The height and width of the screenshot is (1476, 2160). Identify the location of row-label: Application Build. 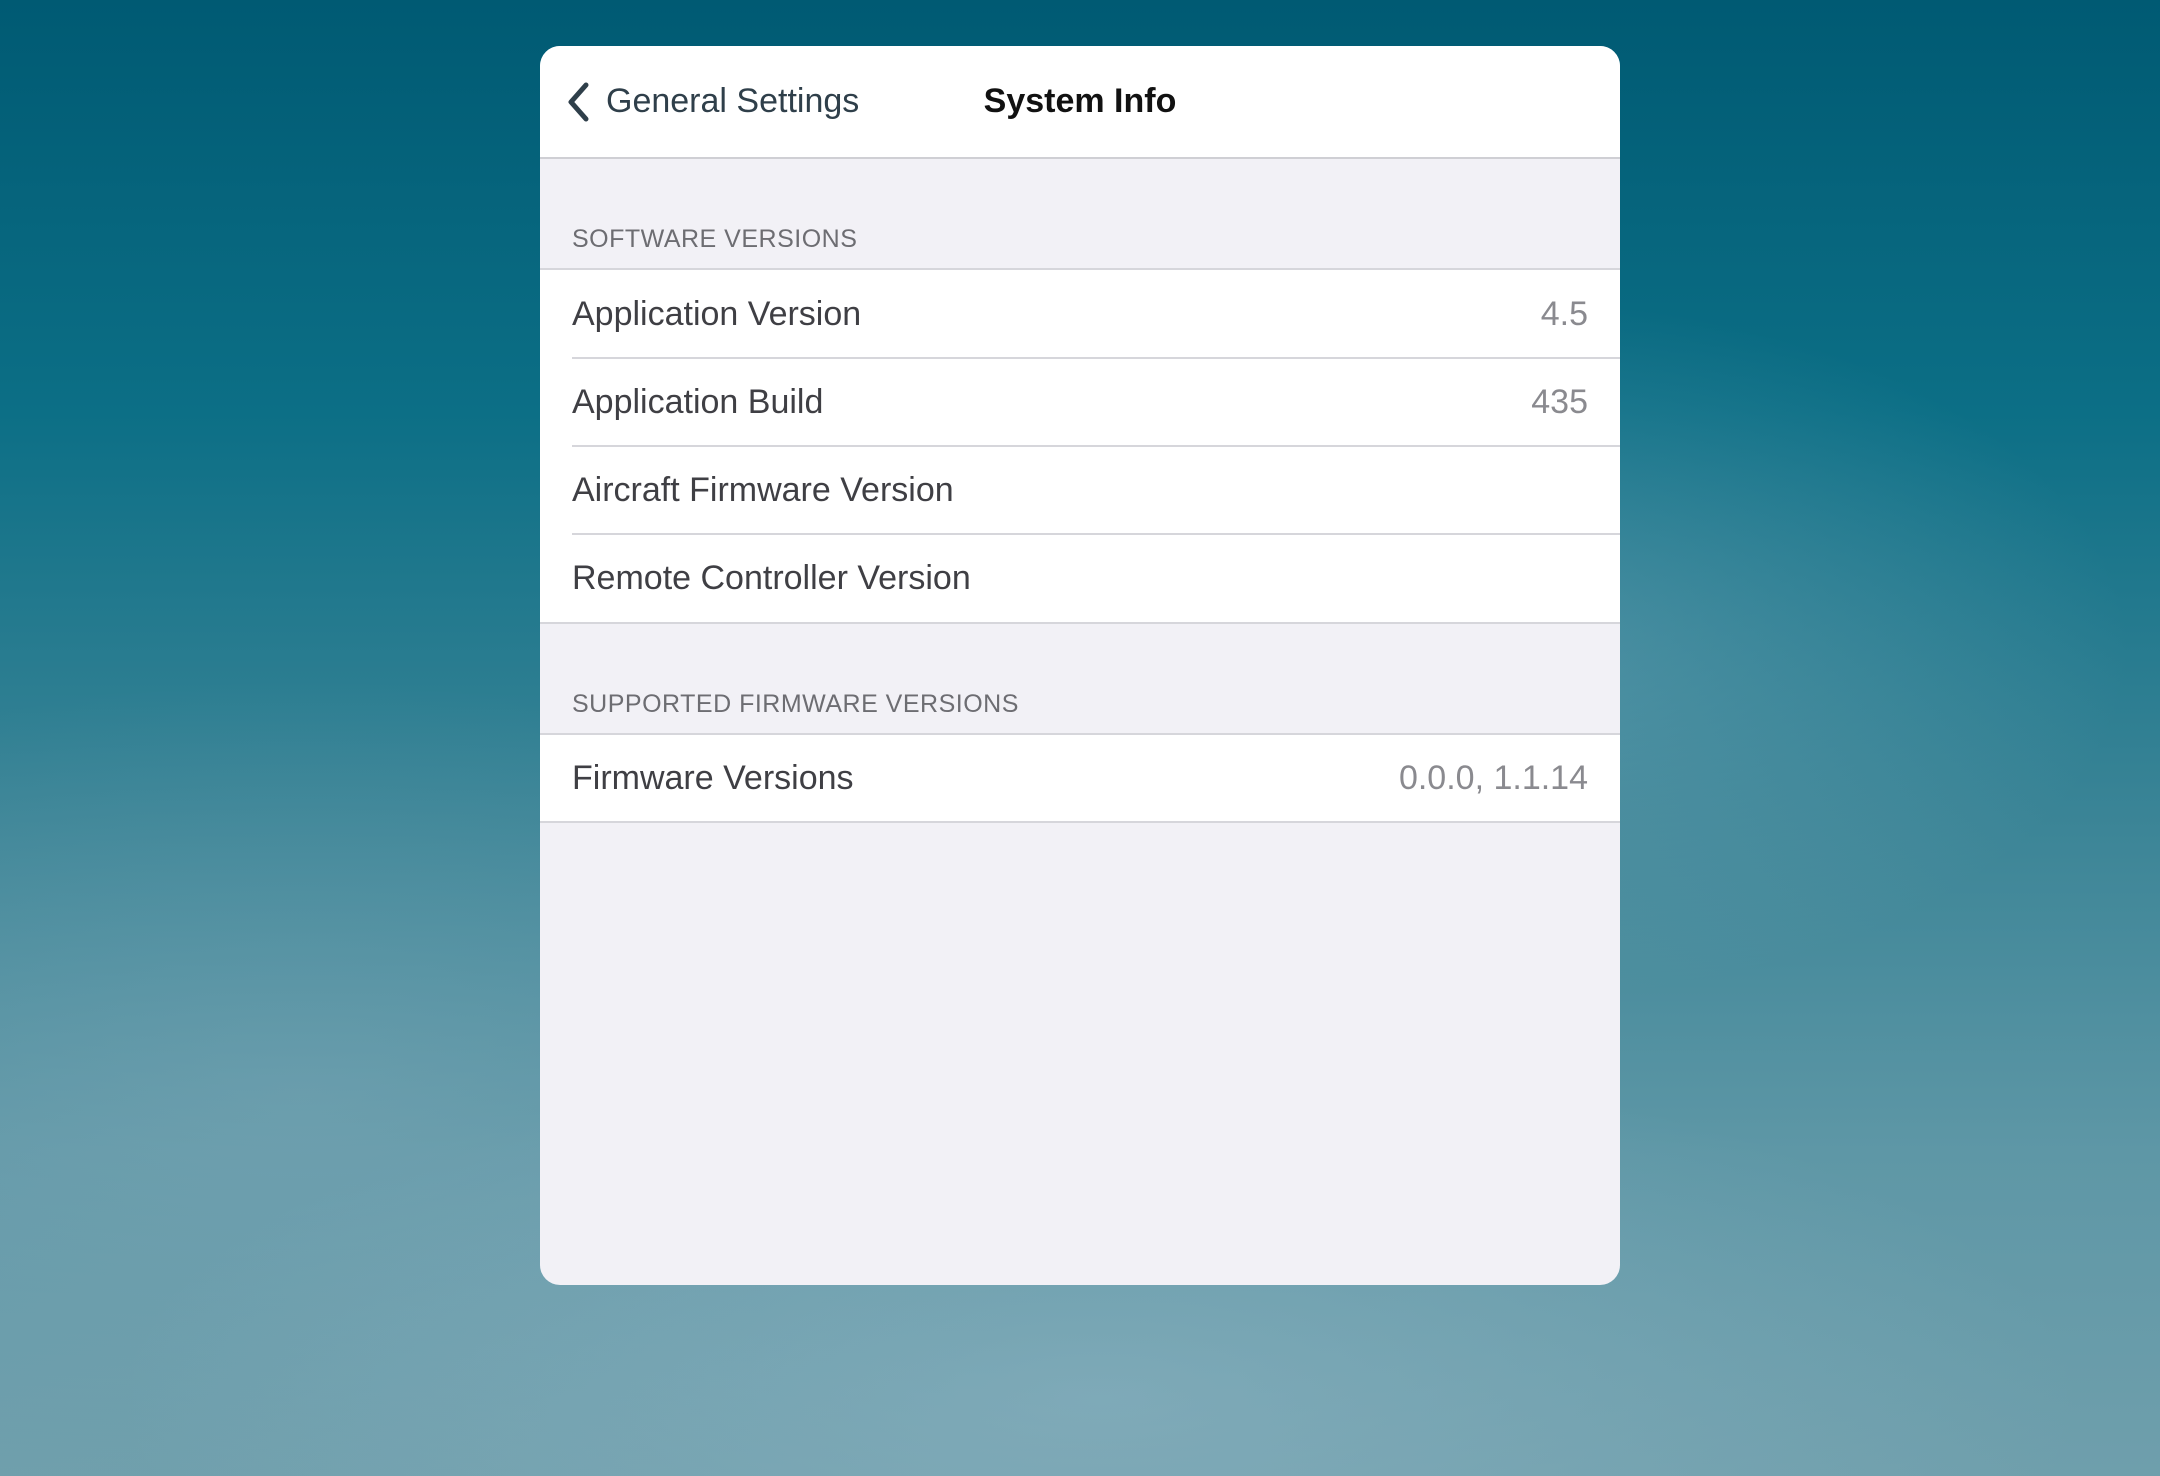
(698, 401).